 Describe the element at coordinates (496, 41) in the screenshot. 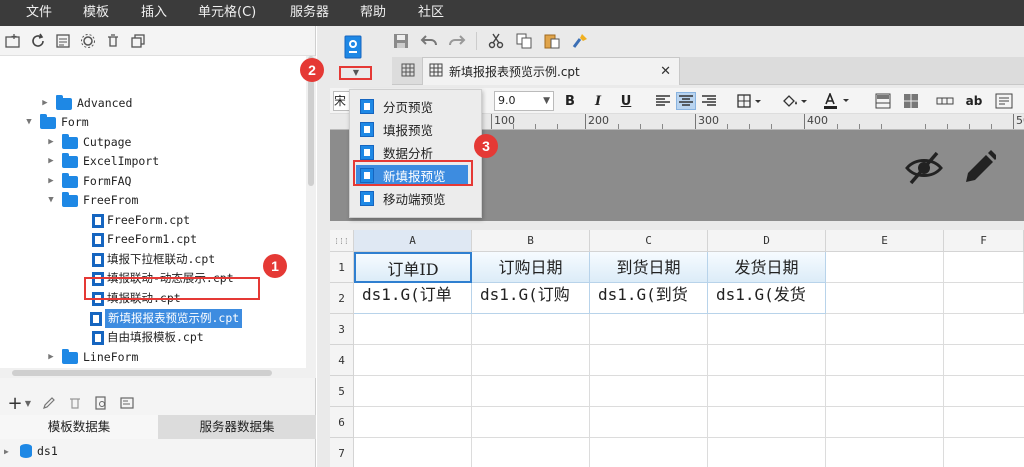

I see `cut-icon` at that location.